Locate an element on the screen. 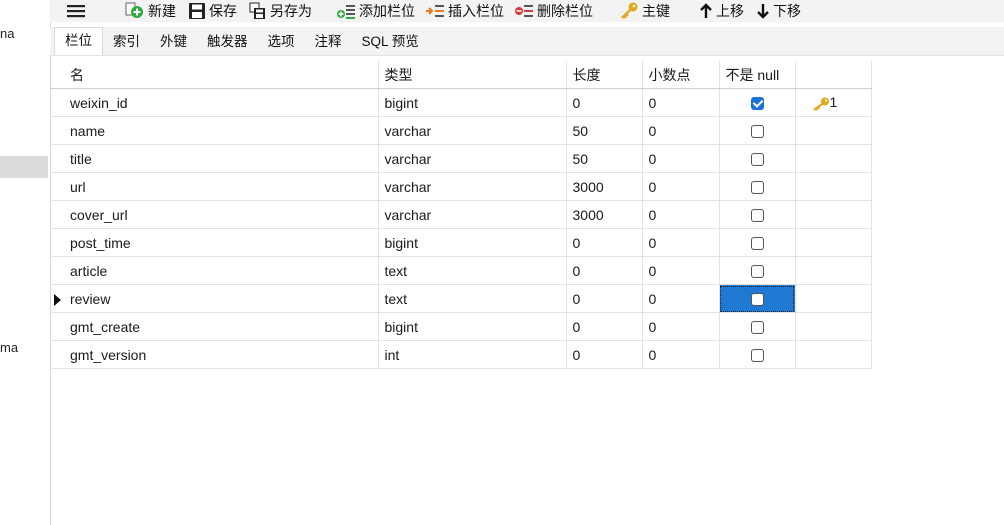 This screenshot has height=525, width=1004. column-header-name: 名 is located at coordinates (221, 75).